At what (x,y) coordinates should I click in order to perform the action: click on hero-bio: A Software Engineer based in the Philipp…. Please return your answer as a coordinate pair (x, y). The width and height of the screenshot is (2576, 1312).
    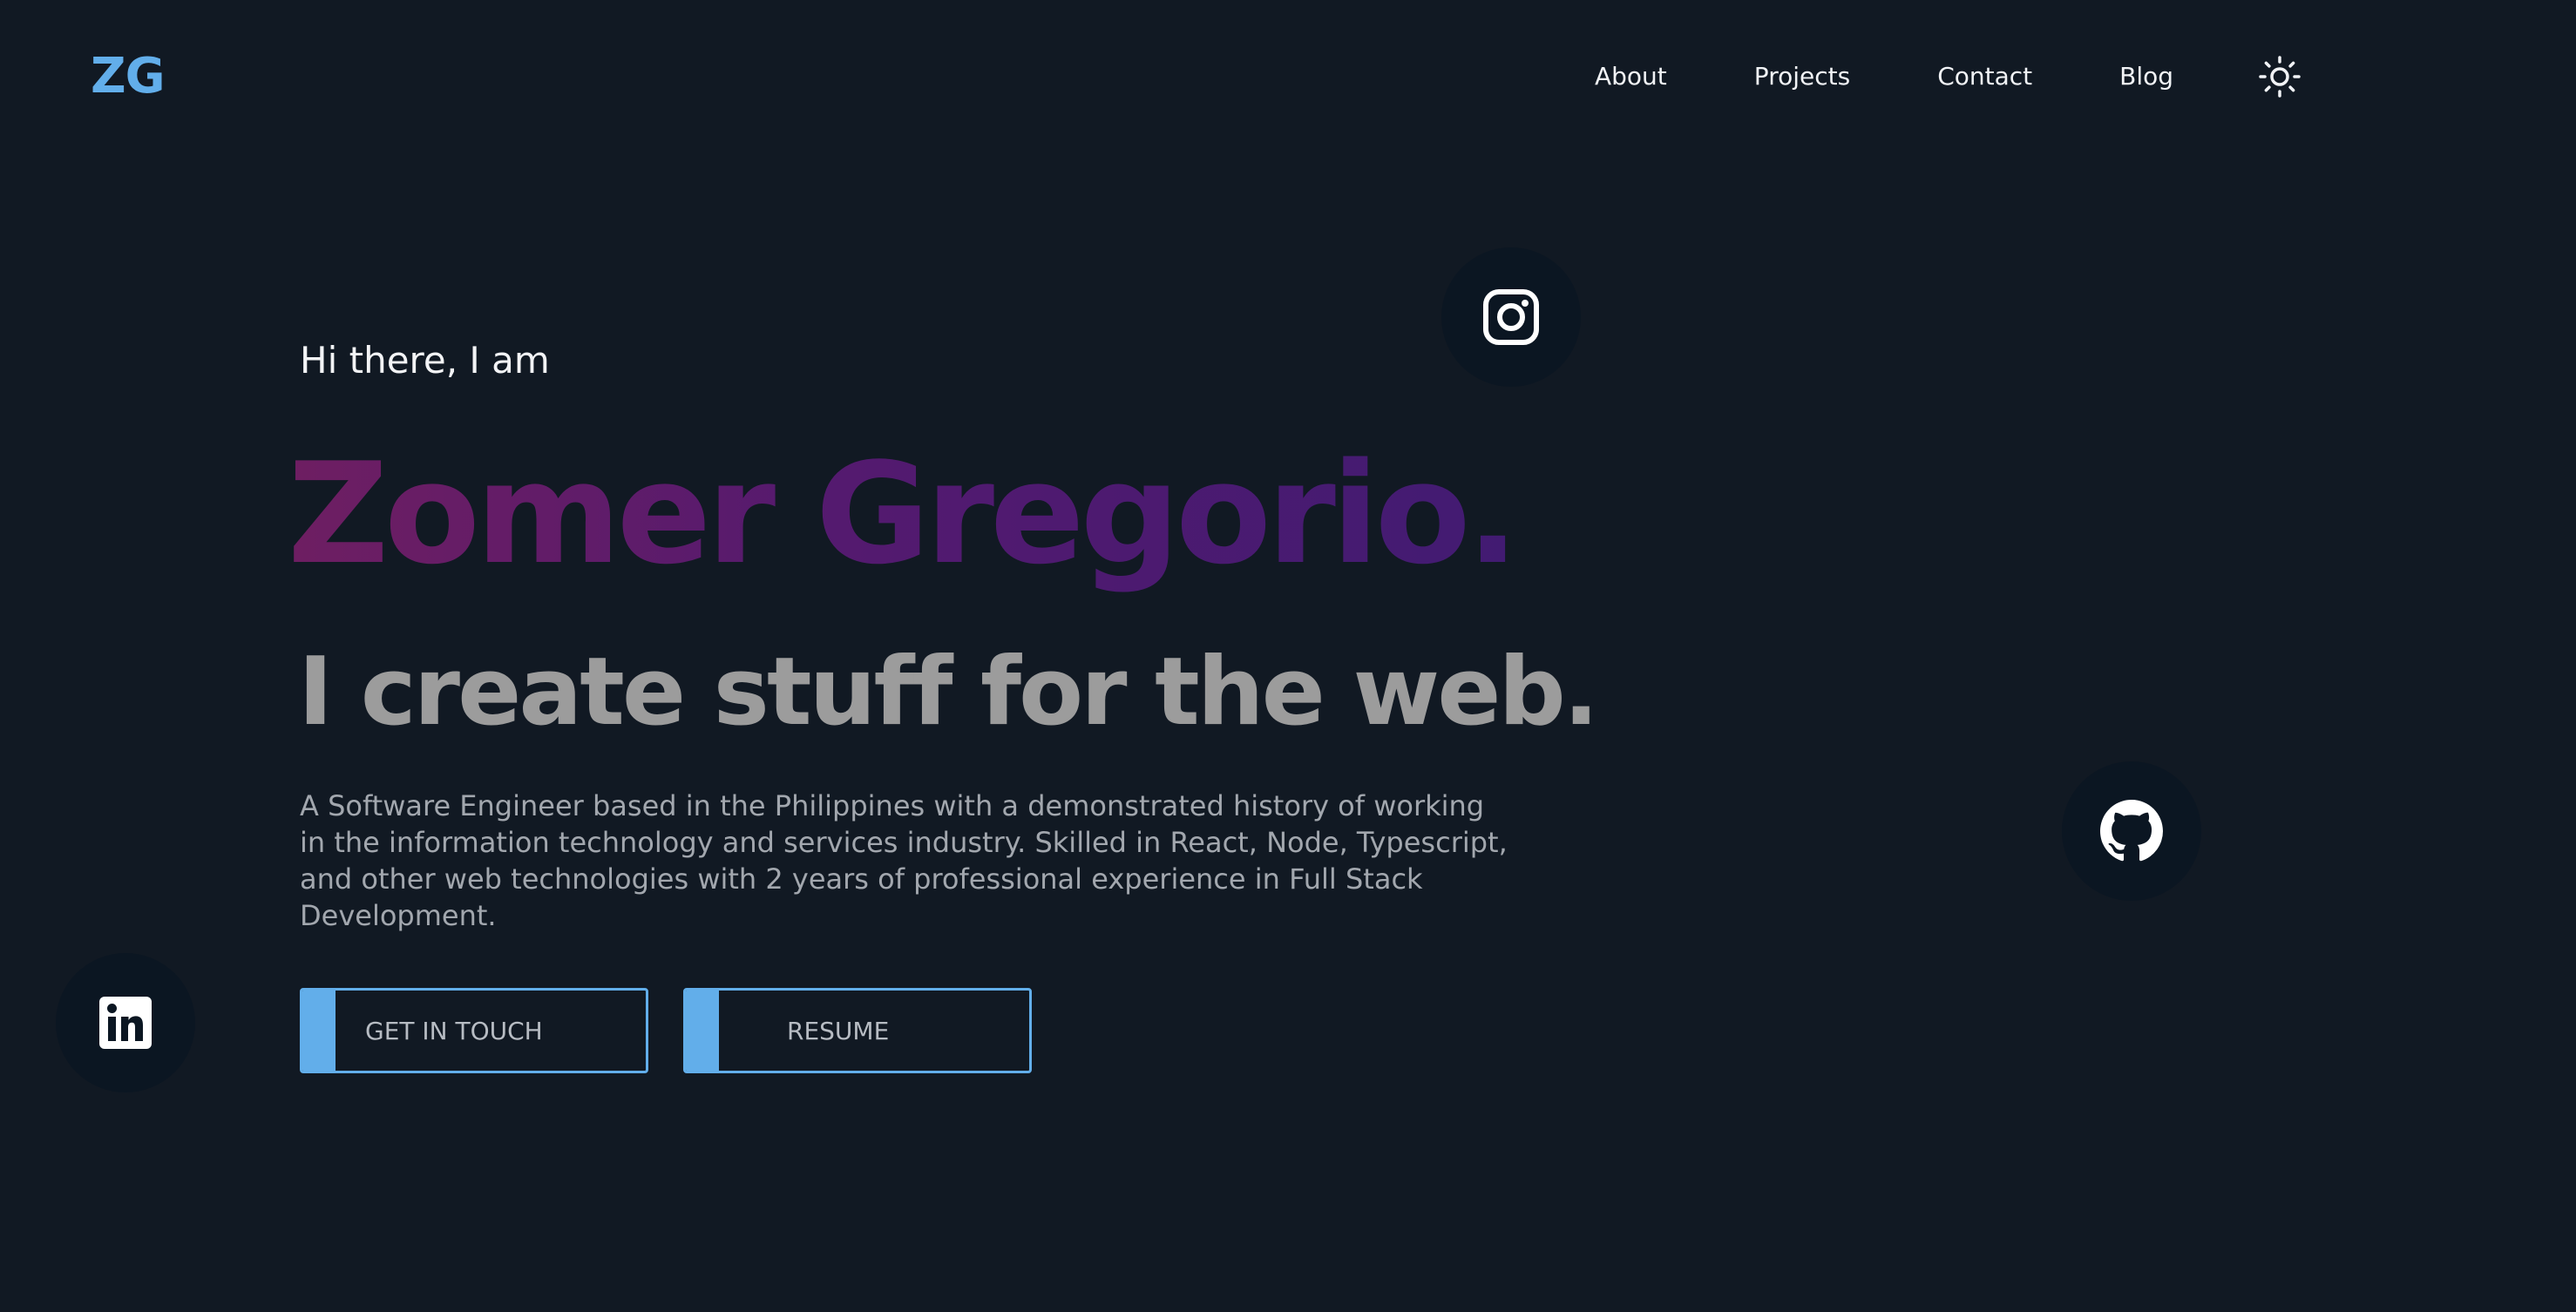
    Looking at the image, I should click on (904, 860).